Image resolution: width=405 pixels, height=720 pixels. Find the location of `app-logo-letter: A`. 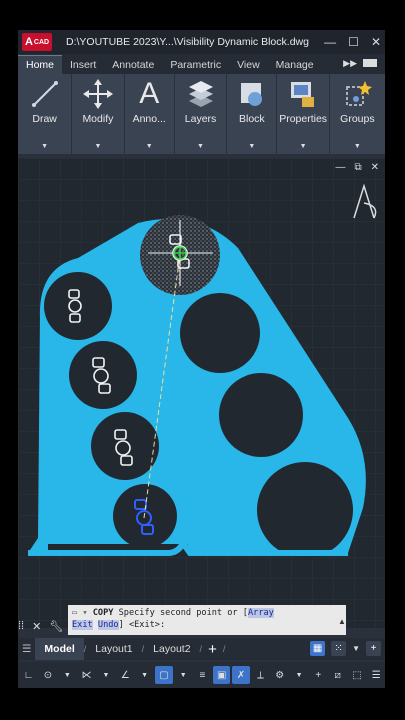

app-logo-letter: A is located at coordinates (28, 42).